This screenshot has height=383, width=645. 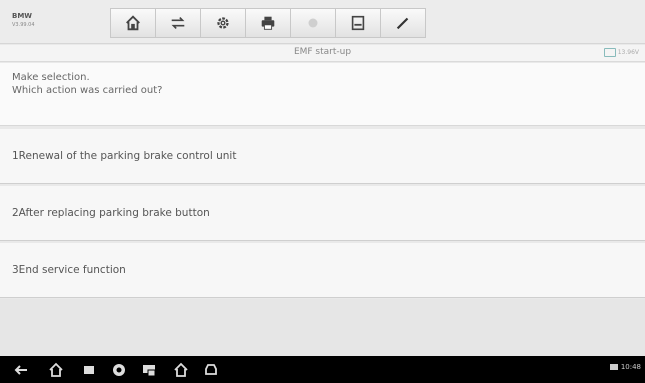 What do you see at coordinates (322, 327) in the screenshot?
I see `empty-area` at bounding box center [322, 327].